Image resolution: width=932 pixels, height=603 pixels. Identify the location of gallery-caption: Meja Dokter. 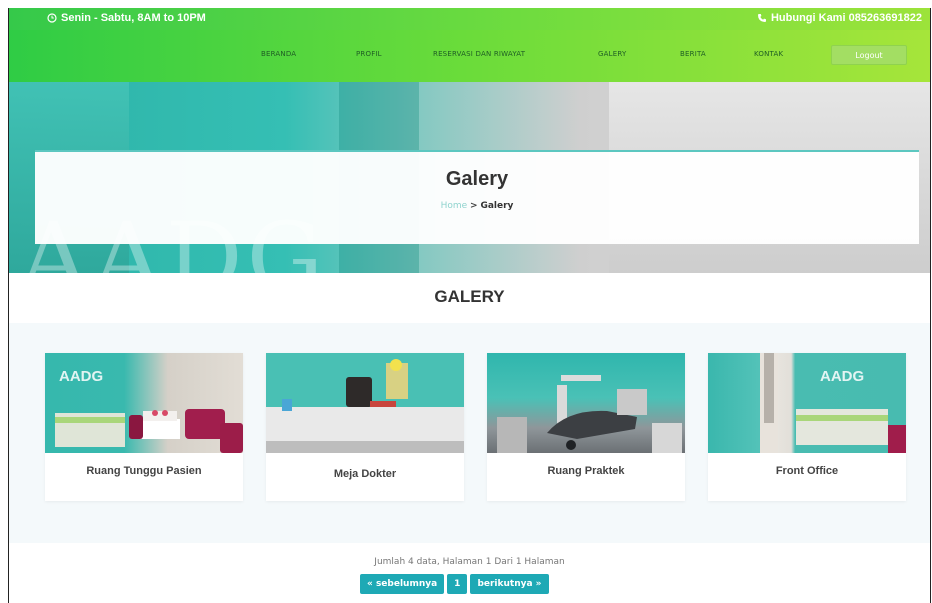
(365, 474).